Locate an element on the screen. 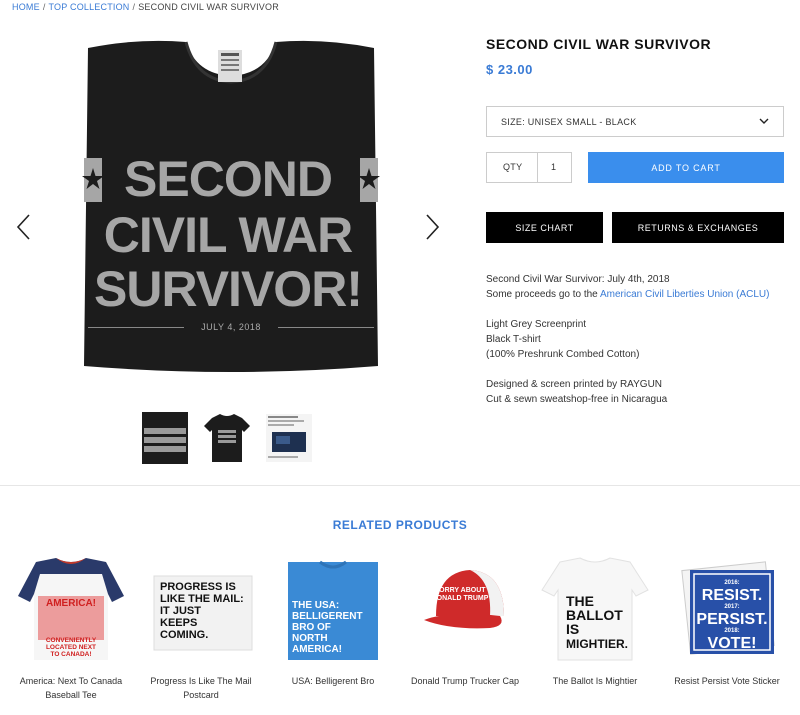  description-line: Some proceeds go to the is located at coordinates (543, 294).